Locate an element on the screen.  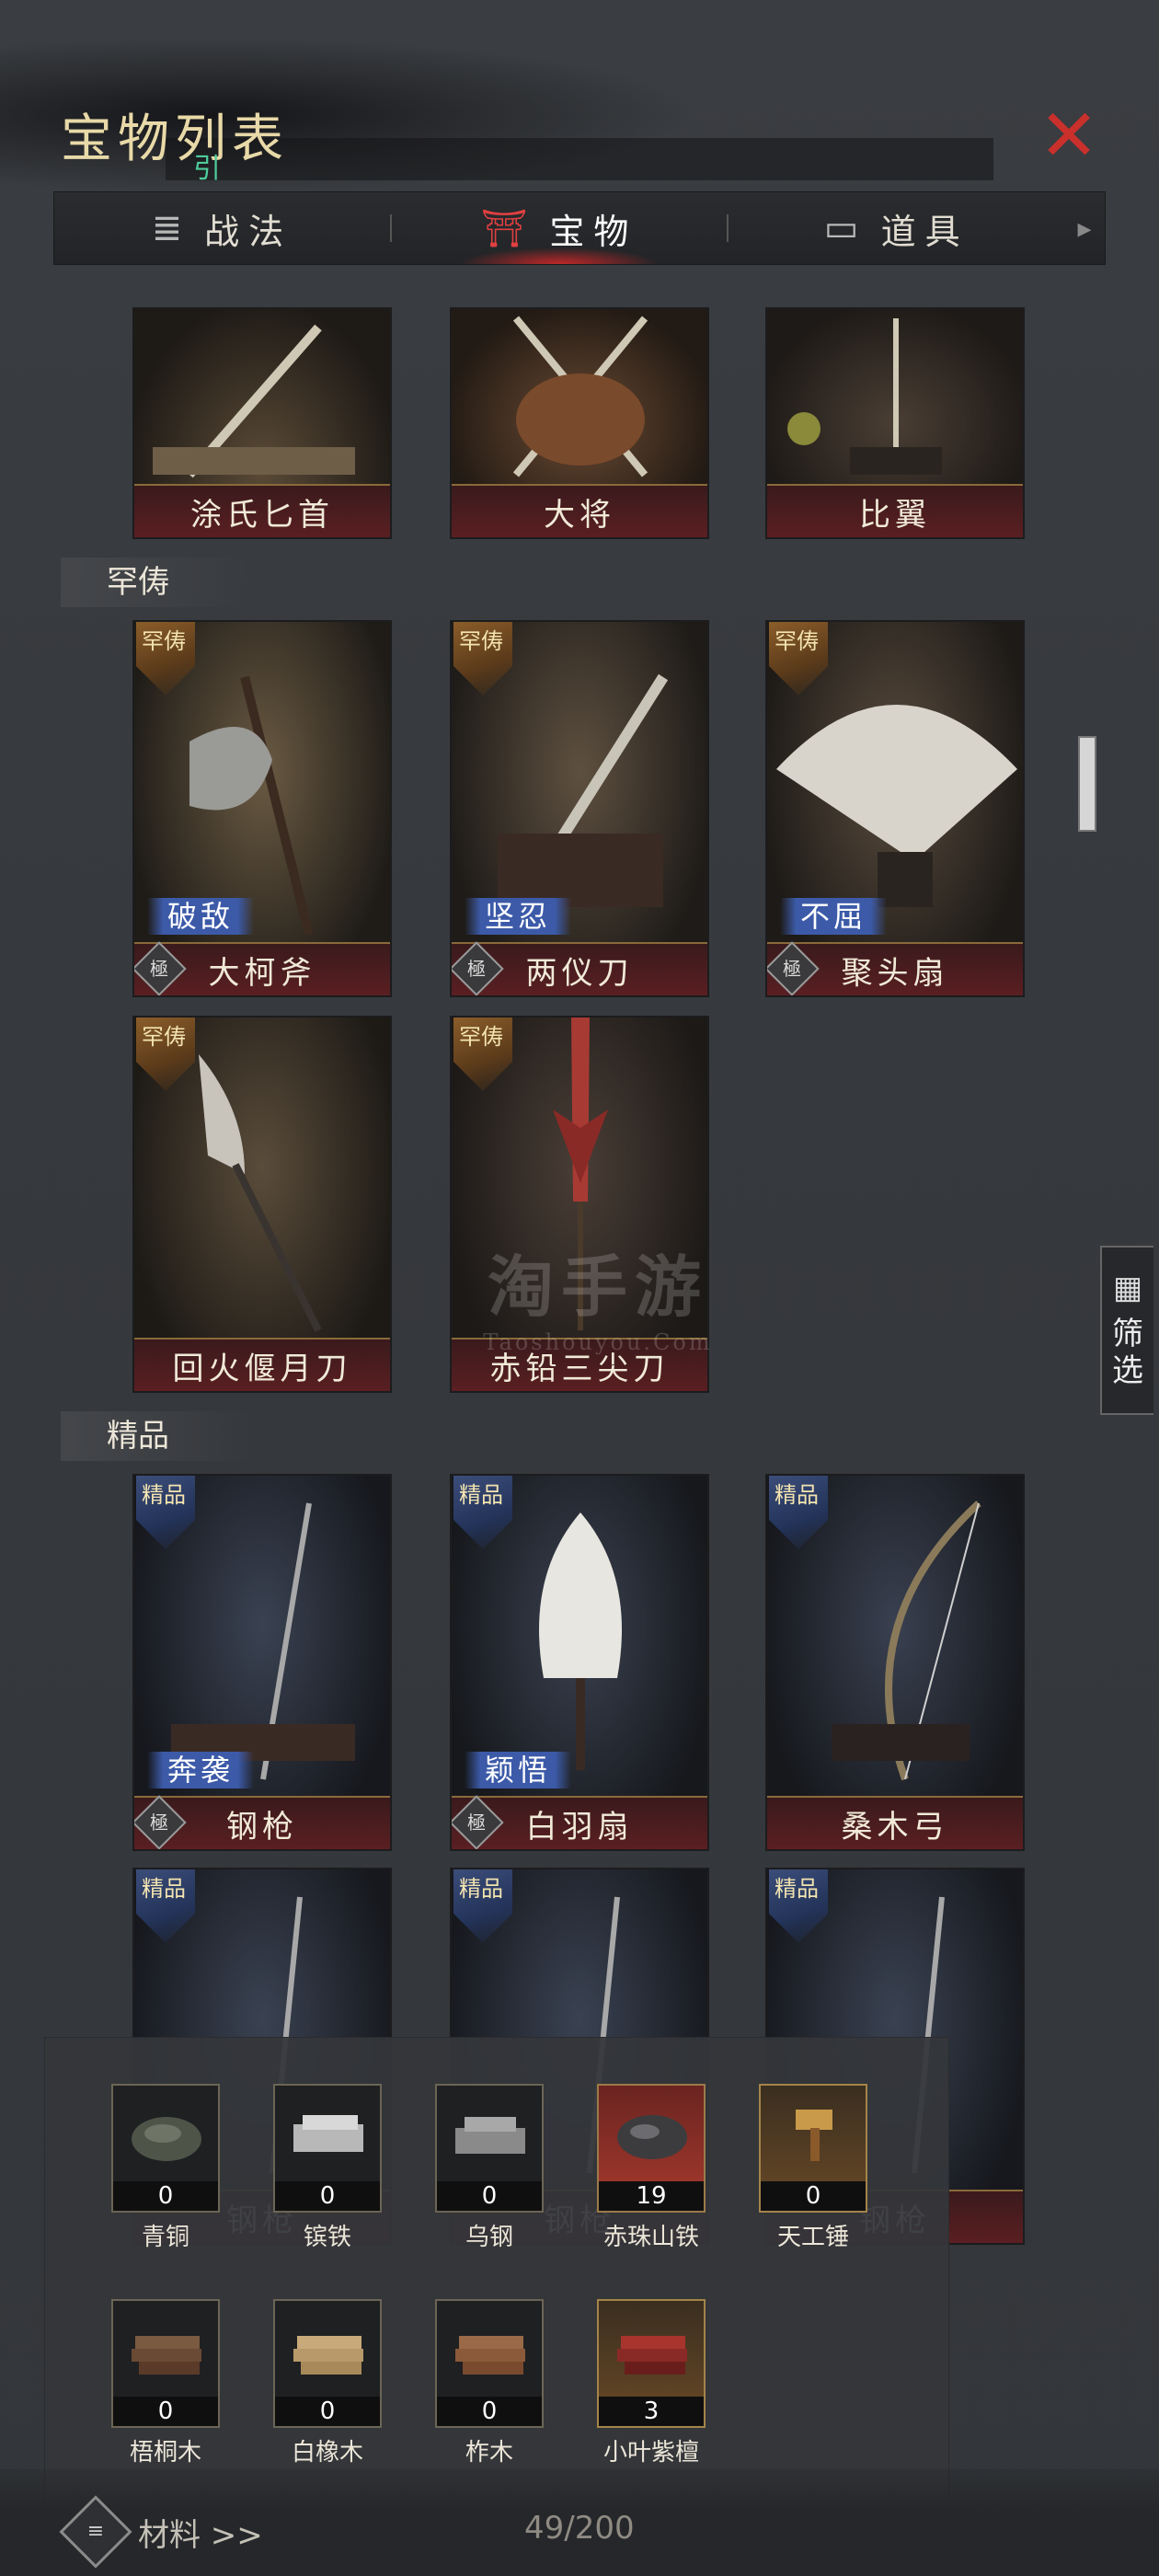
steel-ingot-icon is located at coordinates (490, 2135).